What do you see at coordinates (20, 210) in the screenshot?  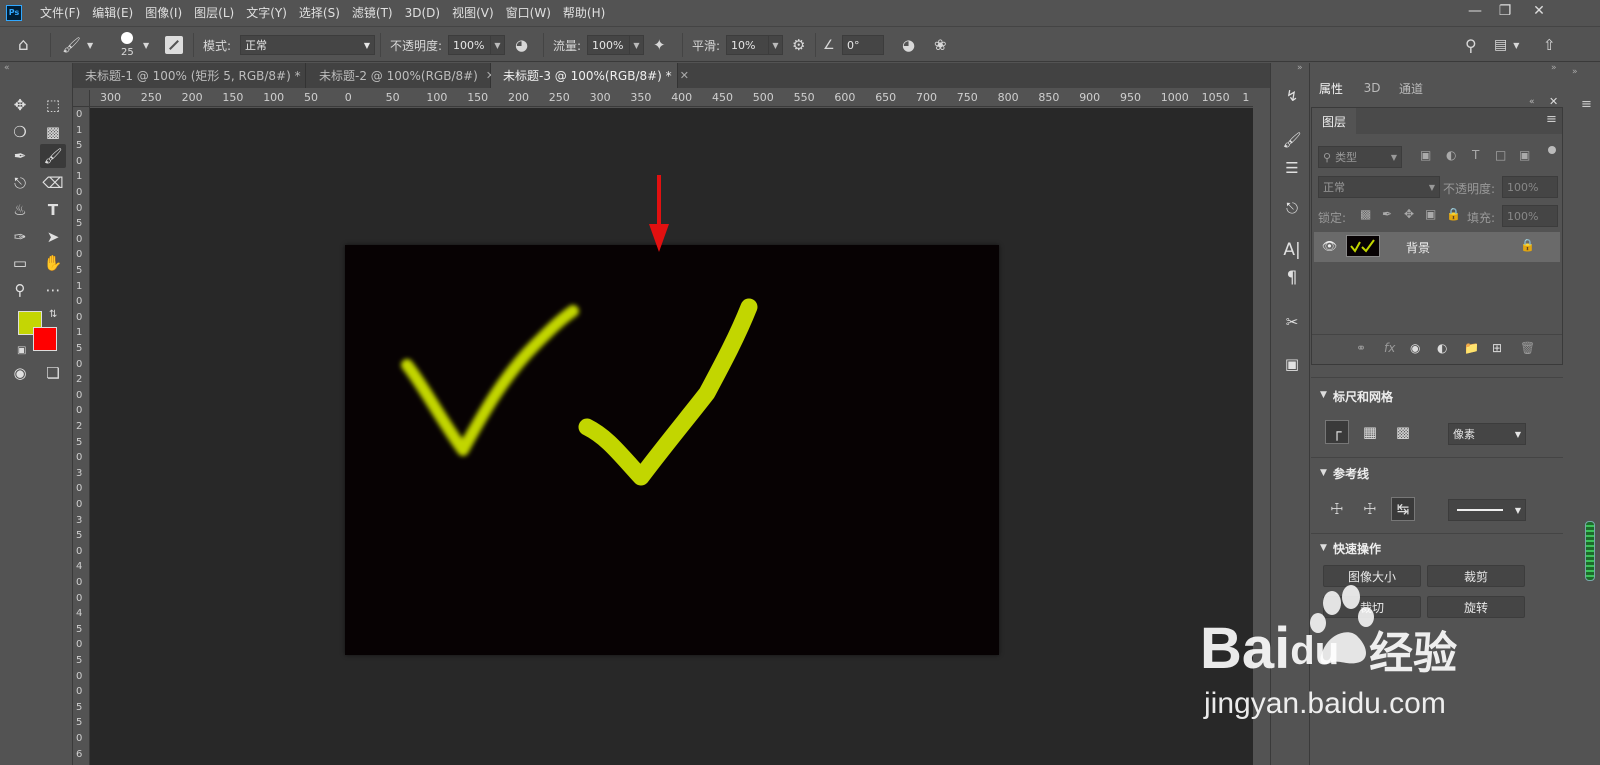 I see `paint-bucket-tool-icon: ♨` at bounding box center [20, 210].